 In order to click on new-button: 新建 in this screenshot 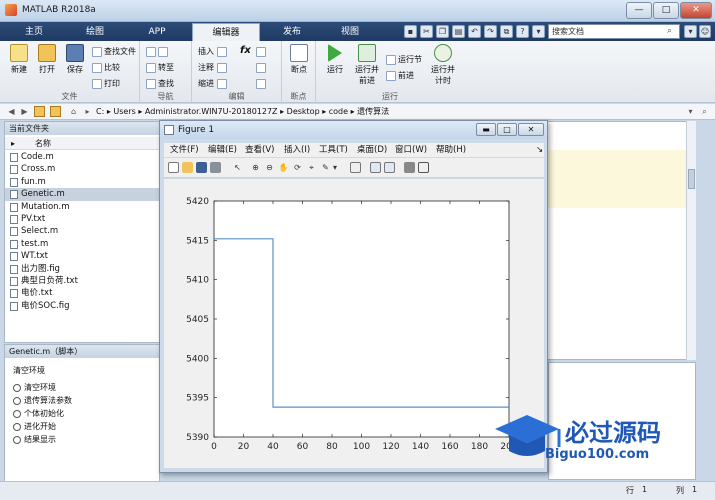, I will do `click(19, 59)`.